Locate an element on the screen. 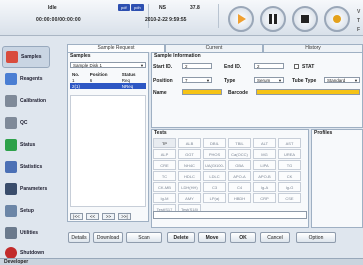 This screenshot has height=265, width=363. test-input is located at coordinates (230, 215).